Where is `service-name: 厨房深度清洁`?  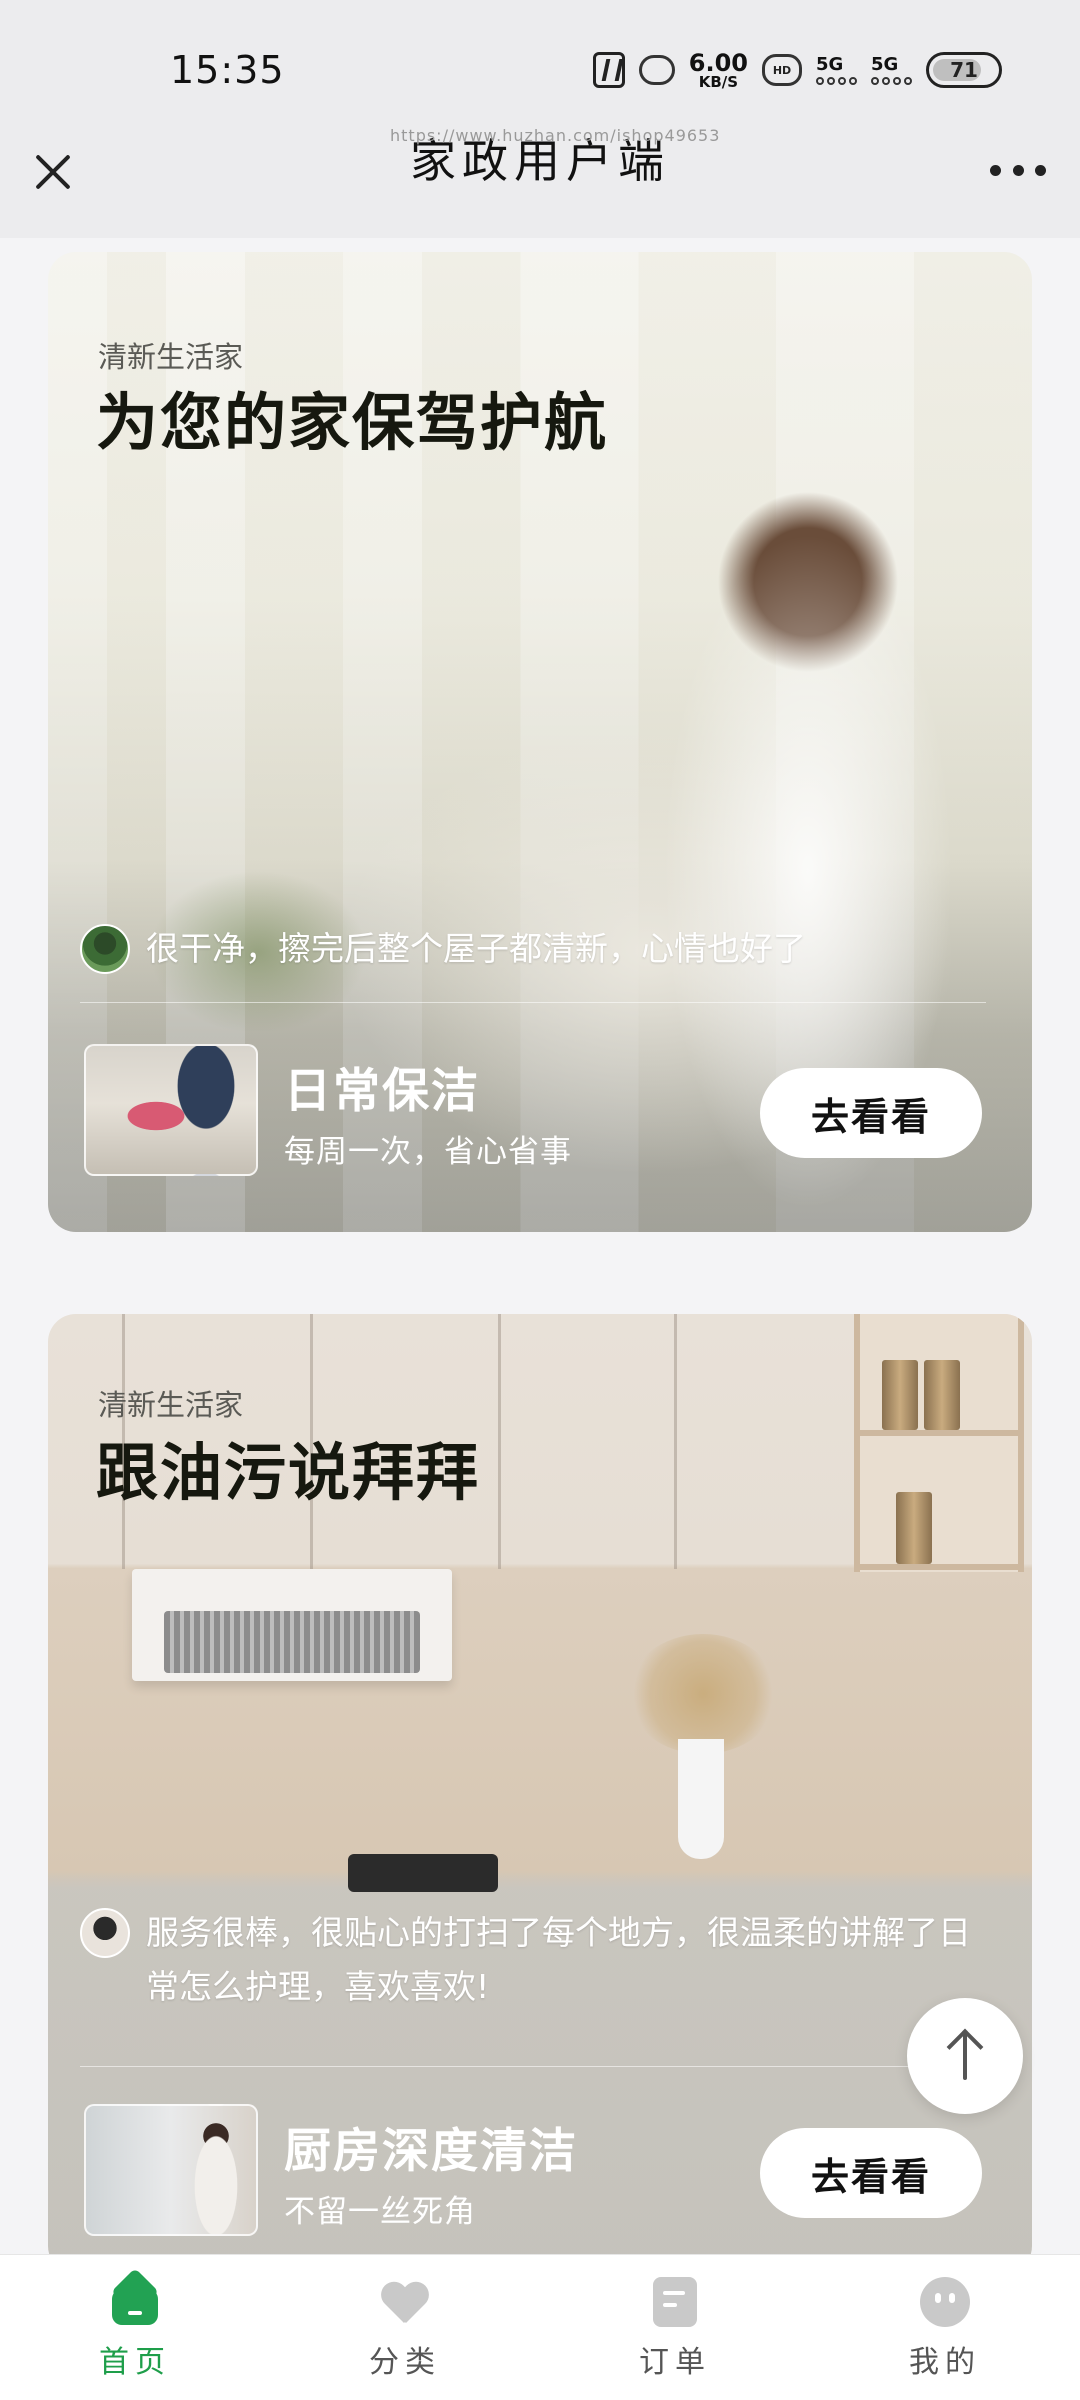 service-name: 厨房深度清洁 is located at coordinates (431, 2151).